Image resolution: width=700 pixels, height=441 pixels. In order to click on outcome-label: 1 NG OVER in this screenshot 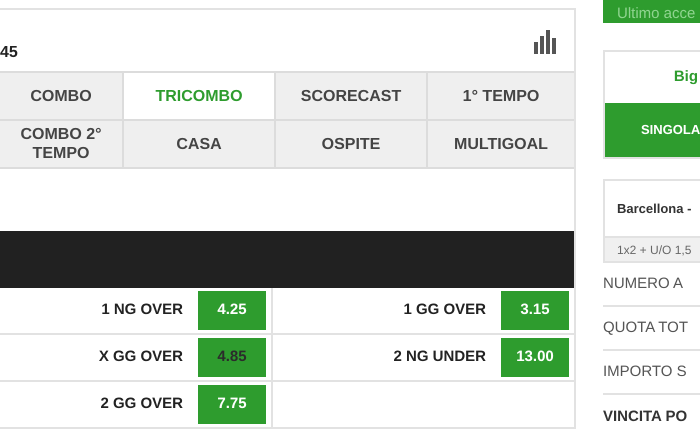, I will do `click(142, 310)`.